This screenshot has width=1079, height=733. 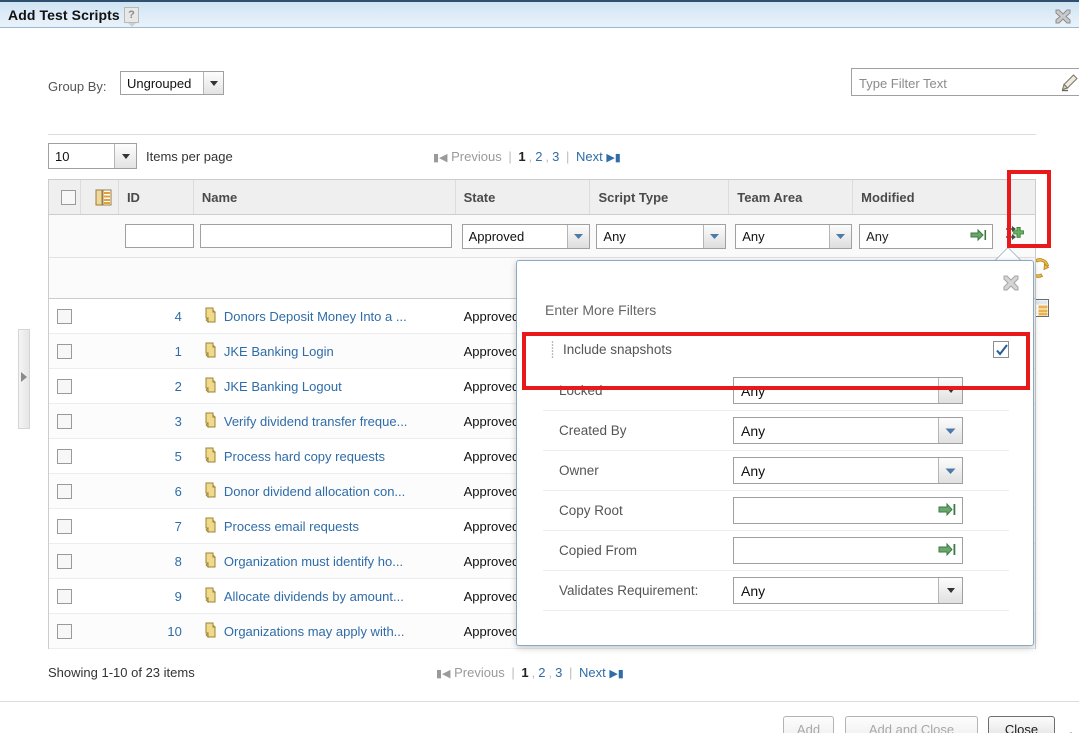 I want to click on group-by-select: Ungrouped, so click(x=172, y=83).